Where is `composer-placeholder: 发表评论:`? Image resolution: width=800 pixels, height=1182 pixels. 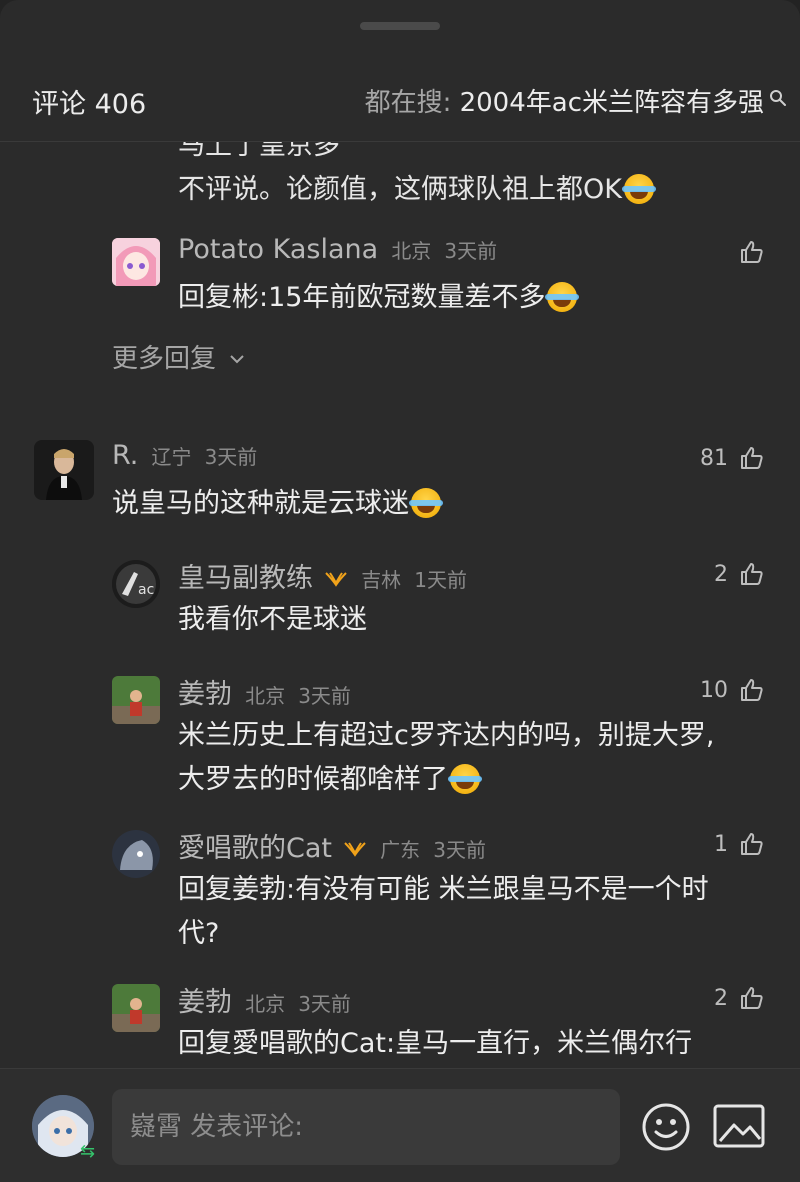
composer-placeholder: 发表评论: is located at coordinates (247, 1127).